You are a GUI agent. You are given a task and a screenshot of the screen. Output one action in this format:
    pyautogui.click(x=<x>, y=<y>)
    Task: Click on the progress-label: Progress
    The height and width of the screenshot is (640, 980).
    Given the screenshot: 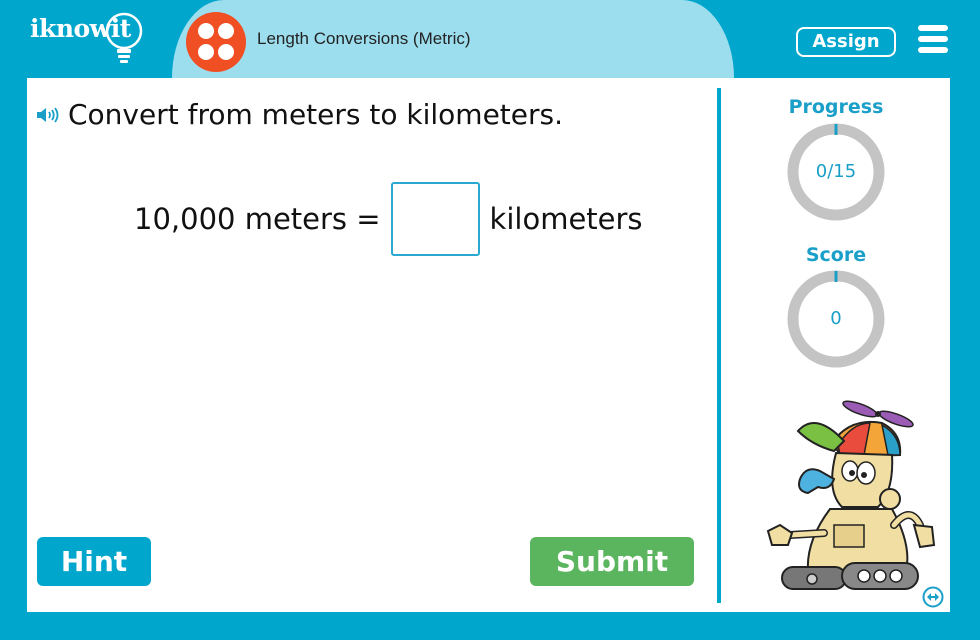 What is the action you would take?
    pyautogui.click(x=836, y=107)
    